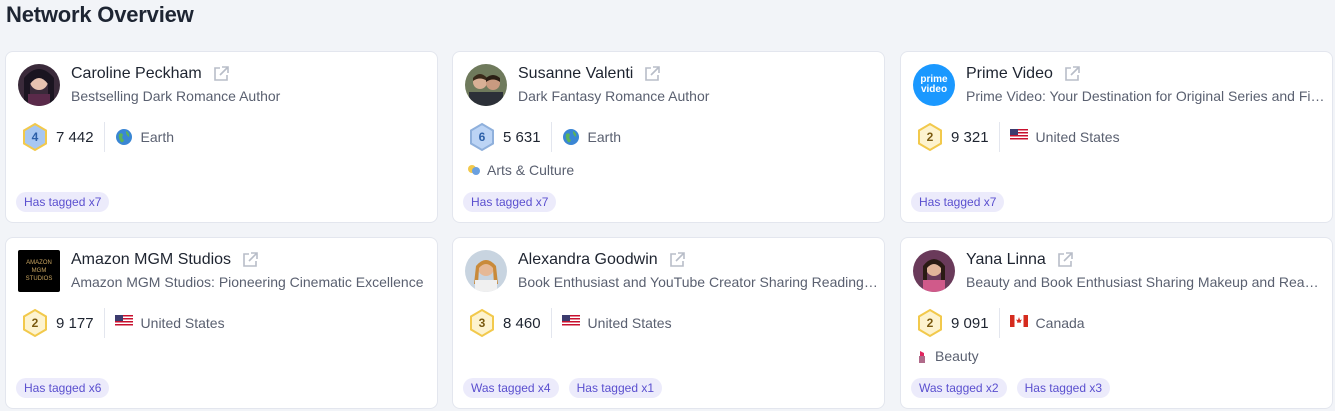 Image resolution: width=1335 pixels, height=411 pixels. I want to click on category: Arts & Culture, so click(520, 170).